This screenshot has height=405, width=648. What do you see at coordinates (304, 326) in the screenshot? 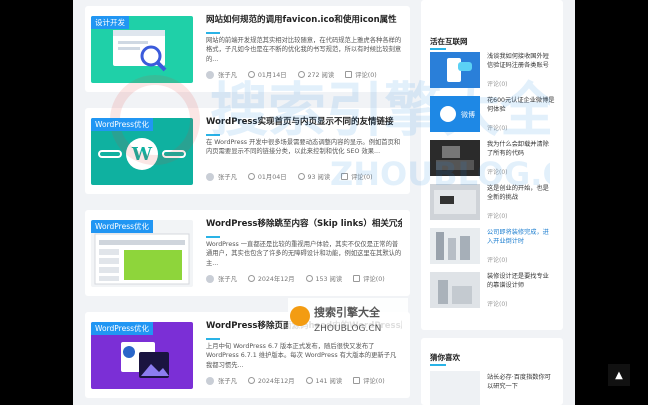
I see `article-title: WordPress移除页面源码head中的WordPress版本号` at bounding box center [304, 326].